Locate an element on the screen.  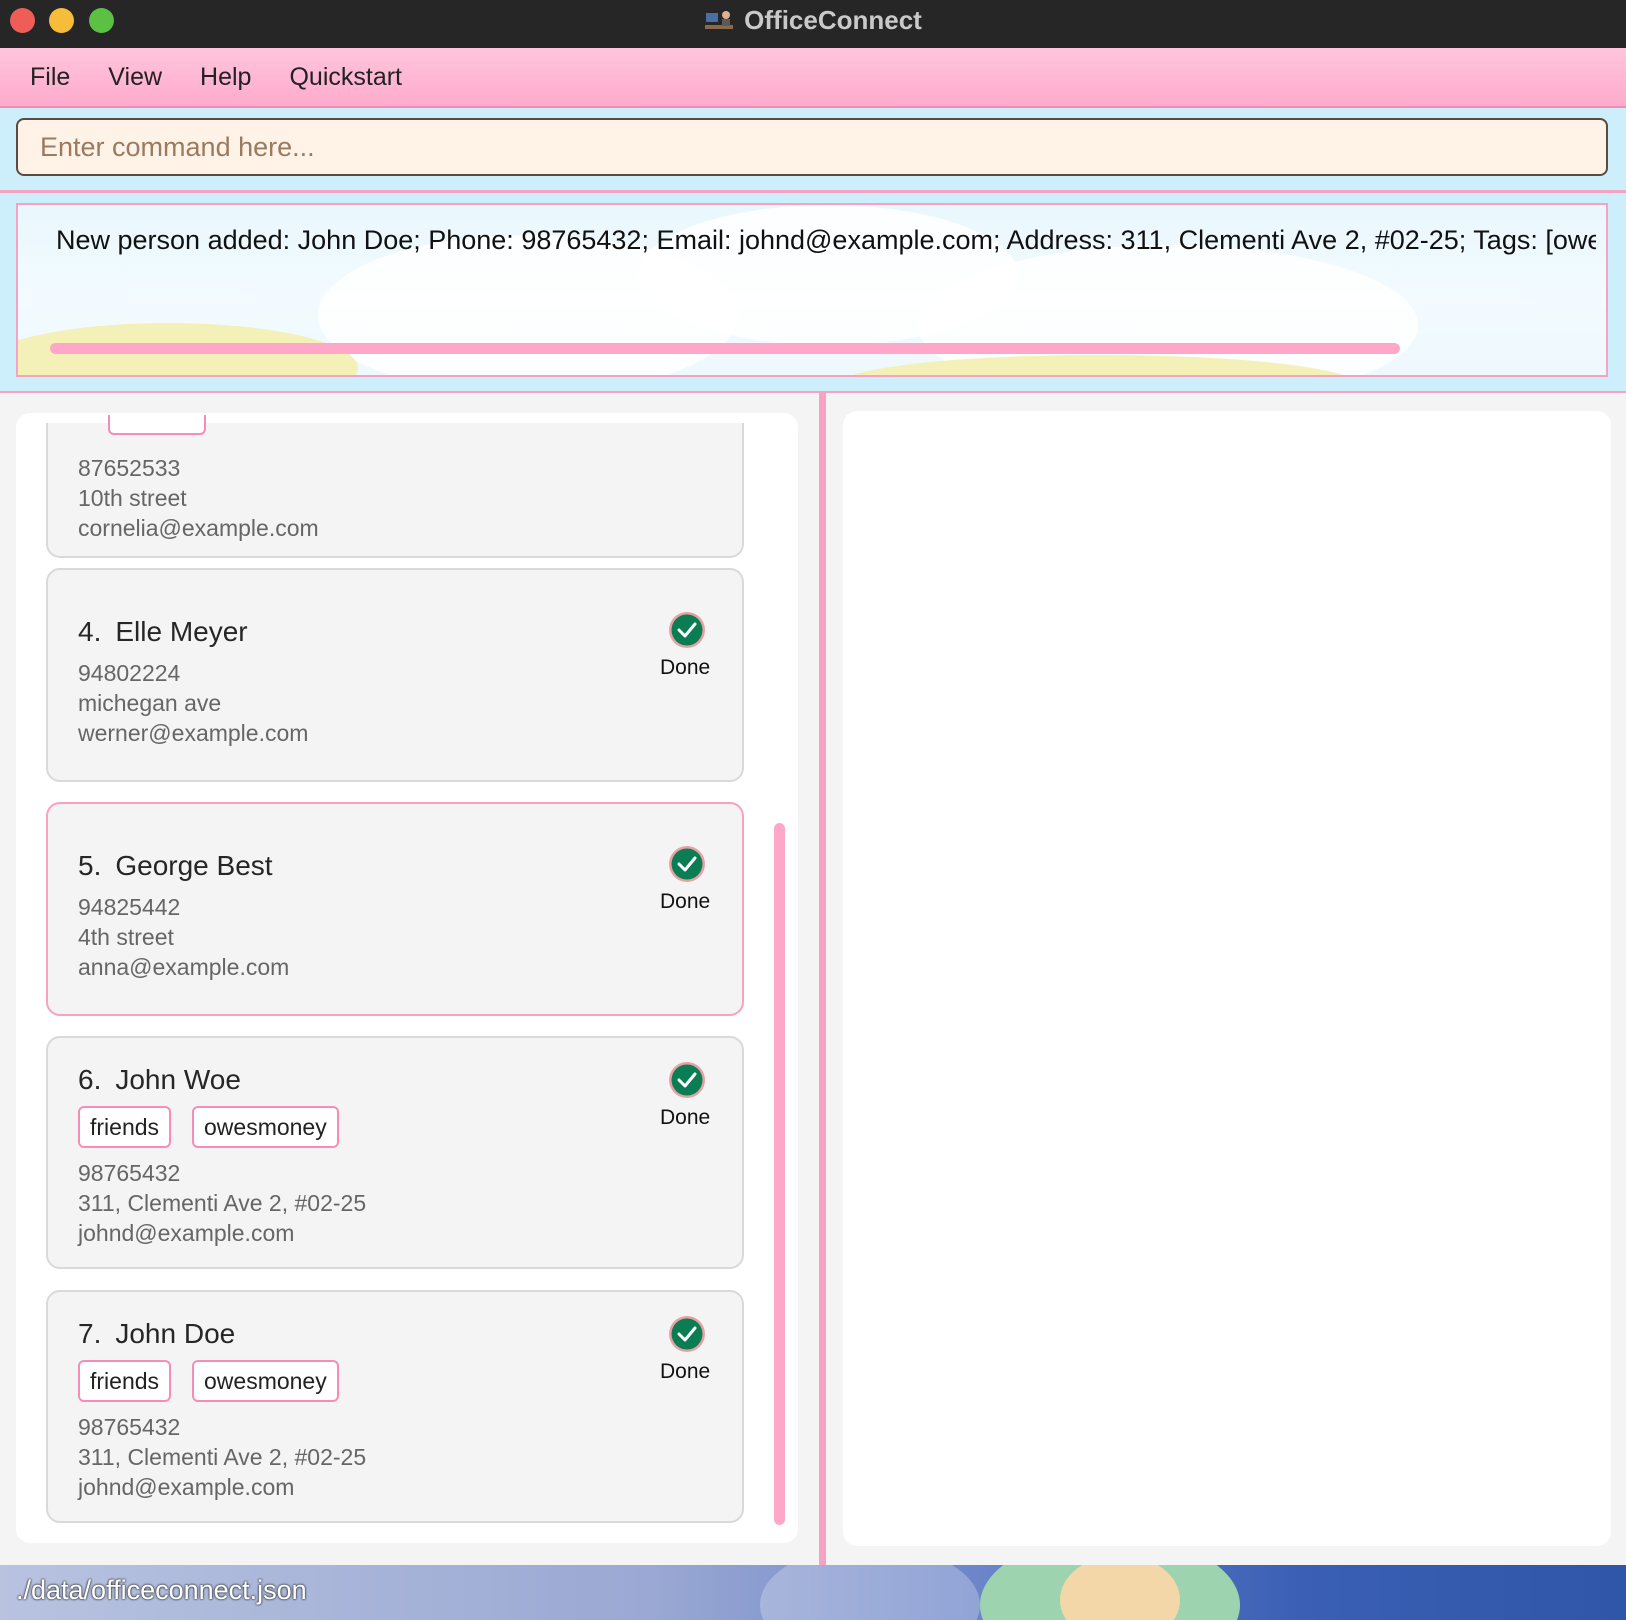
save-location-path: ./data/officeconnect.json is located at coordinates (161, 1590).